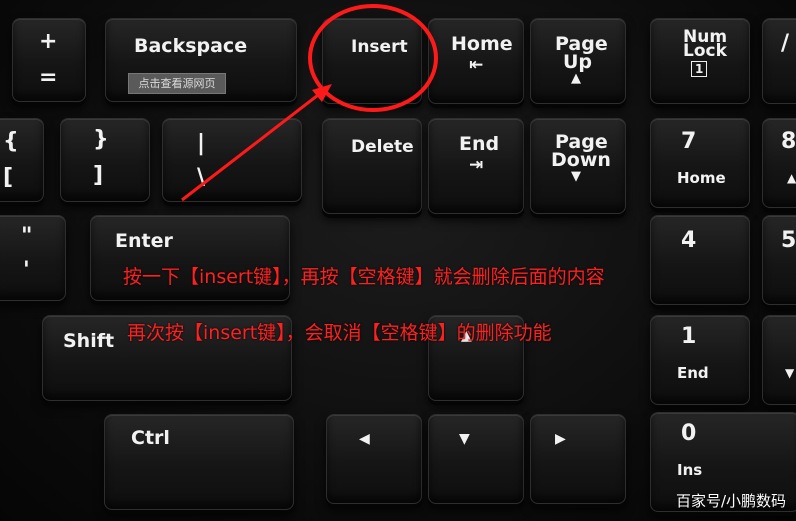 This screenshot has width=796, height=521. I want to click on pointer-arrow-line, so click(252, 146).